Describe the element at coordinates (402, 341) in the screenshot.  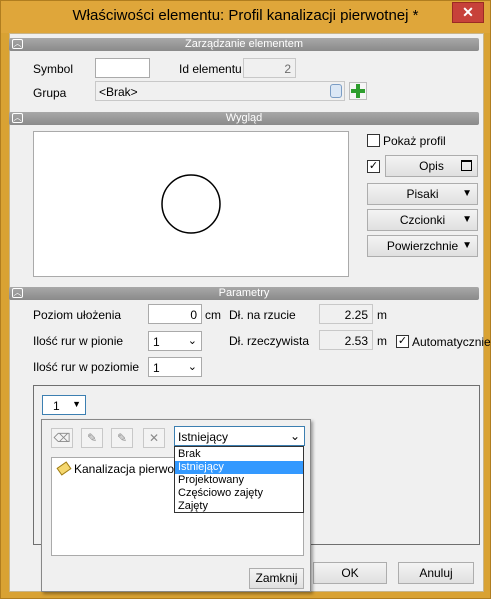
I see `automatic-checkbox: ✓` at that location.